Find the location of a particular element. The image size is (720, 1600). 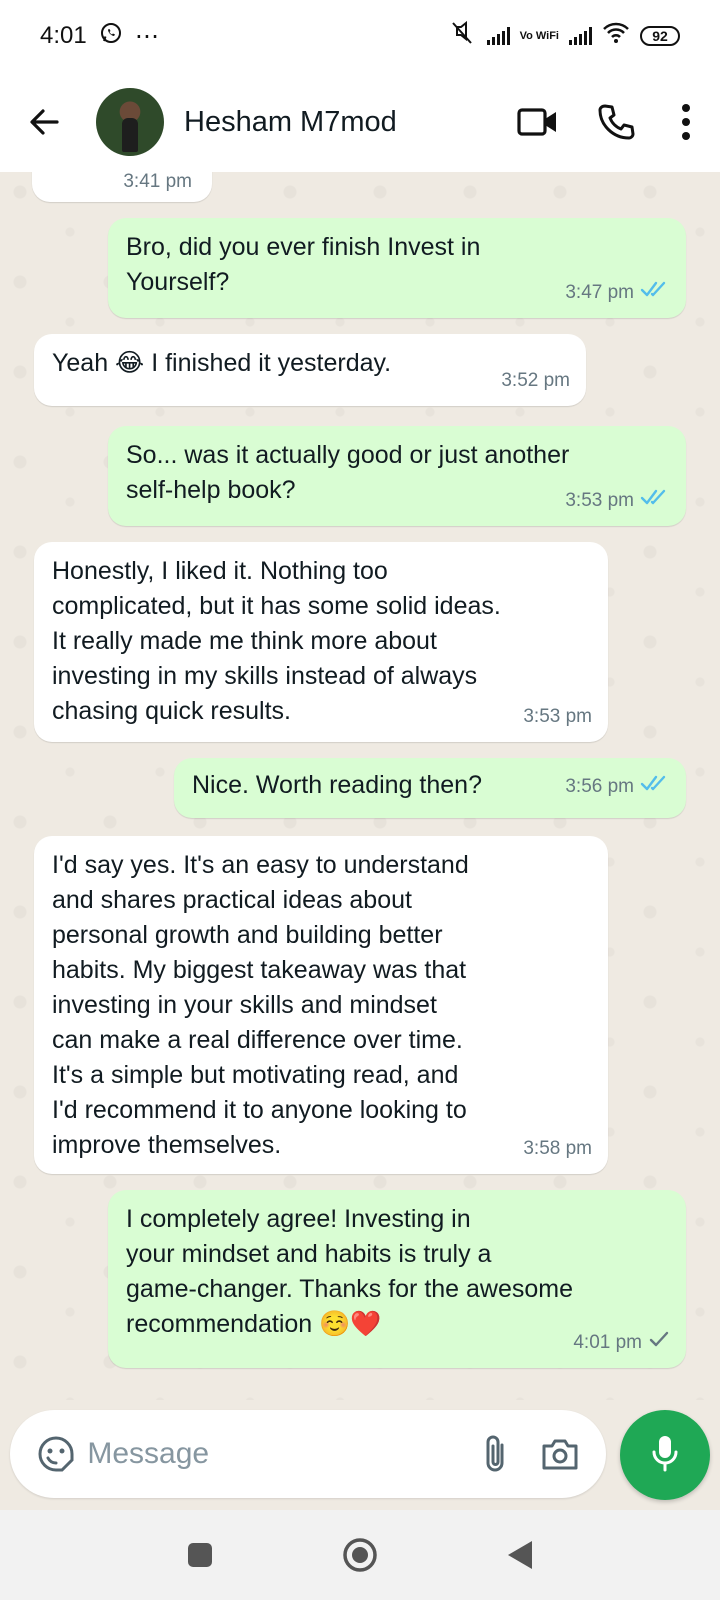

message-time: 3:56 pm is located at coordinates (599, 786).